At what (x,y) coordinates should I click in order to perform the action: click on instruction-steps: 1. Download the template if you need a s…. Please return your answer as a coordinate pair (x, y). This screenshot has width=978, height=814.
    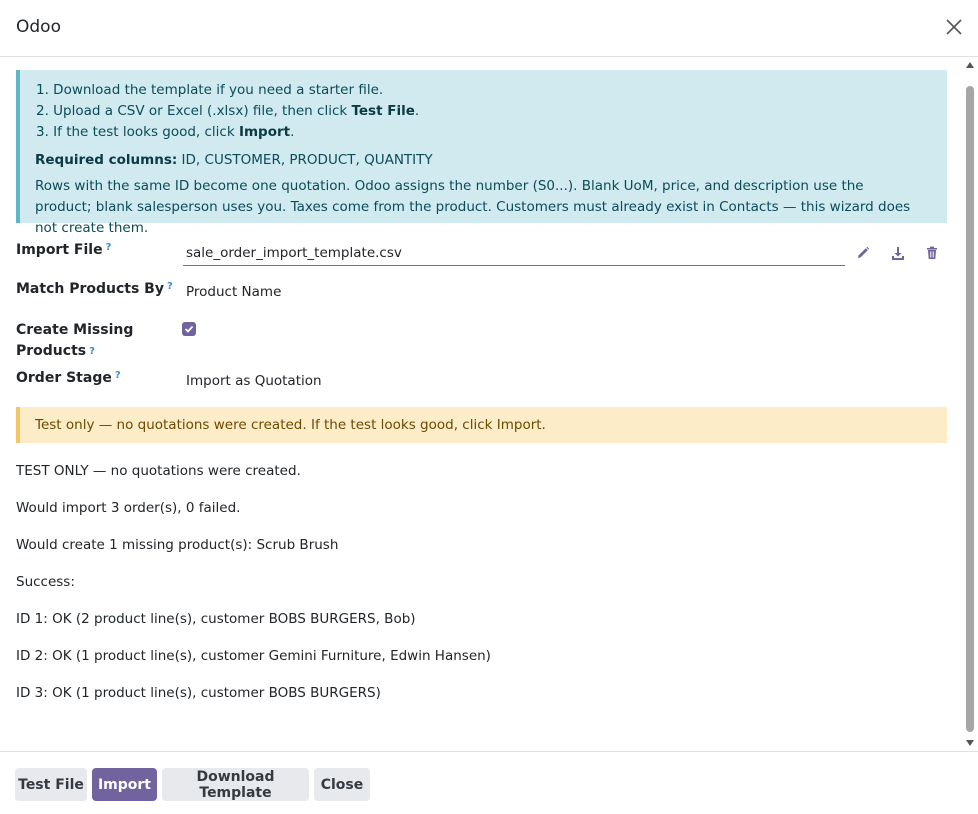
    Looking at the image, I should click on (227, 111).